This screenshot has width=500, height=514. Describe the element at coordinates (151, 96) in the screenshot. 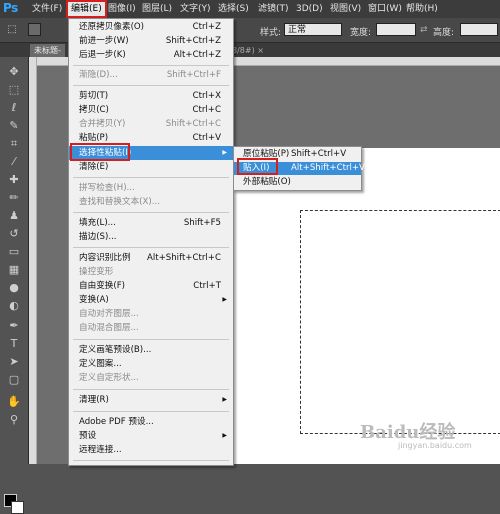

I see `menu-item-cut: 剪切(T) Ctrl+X` at that location.